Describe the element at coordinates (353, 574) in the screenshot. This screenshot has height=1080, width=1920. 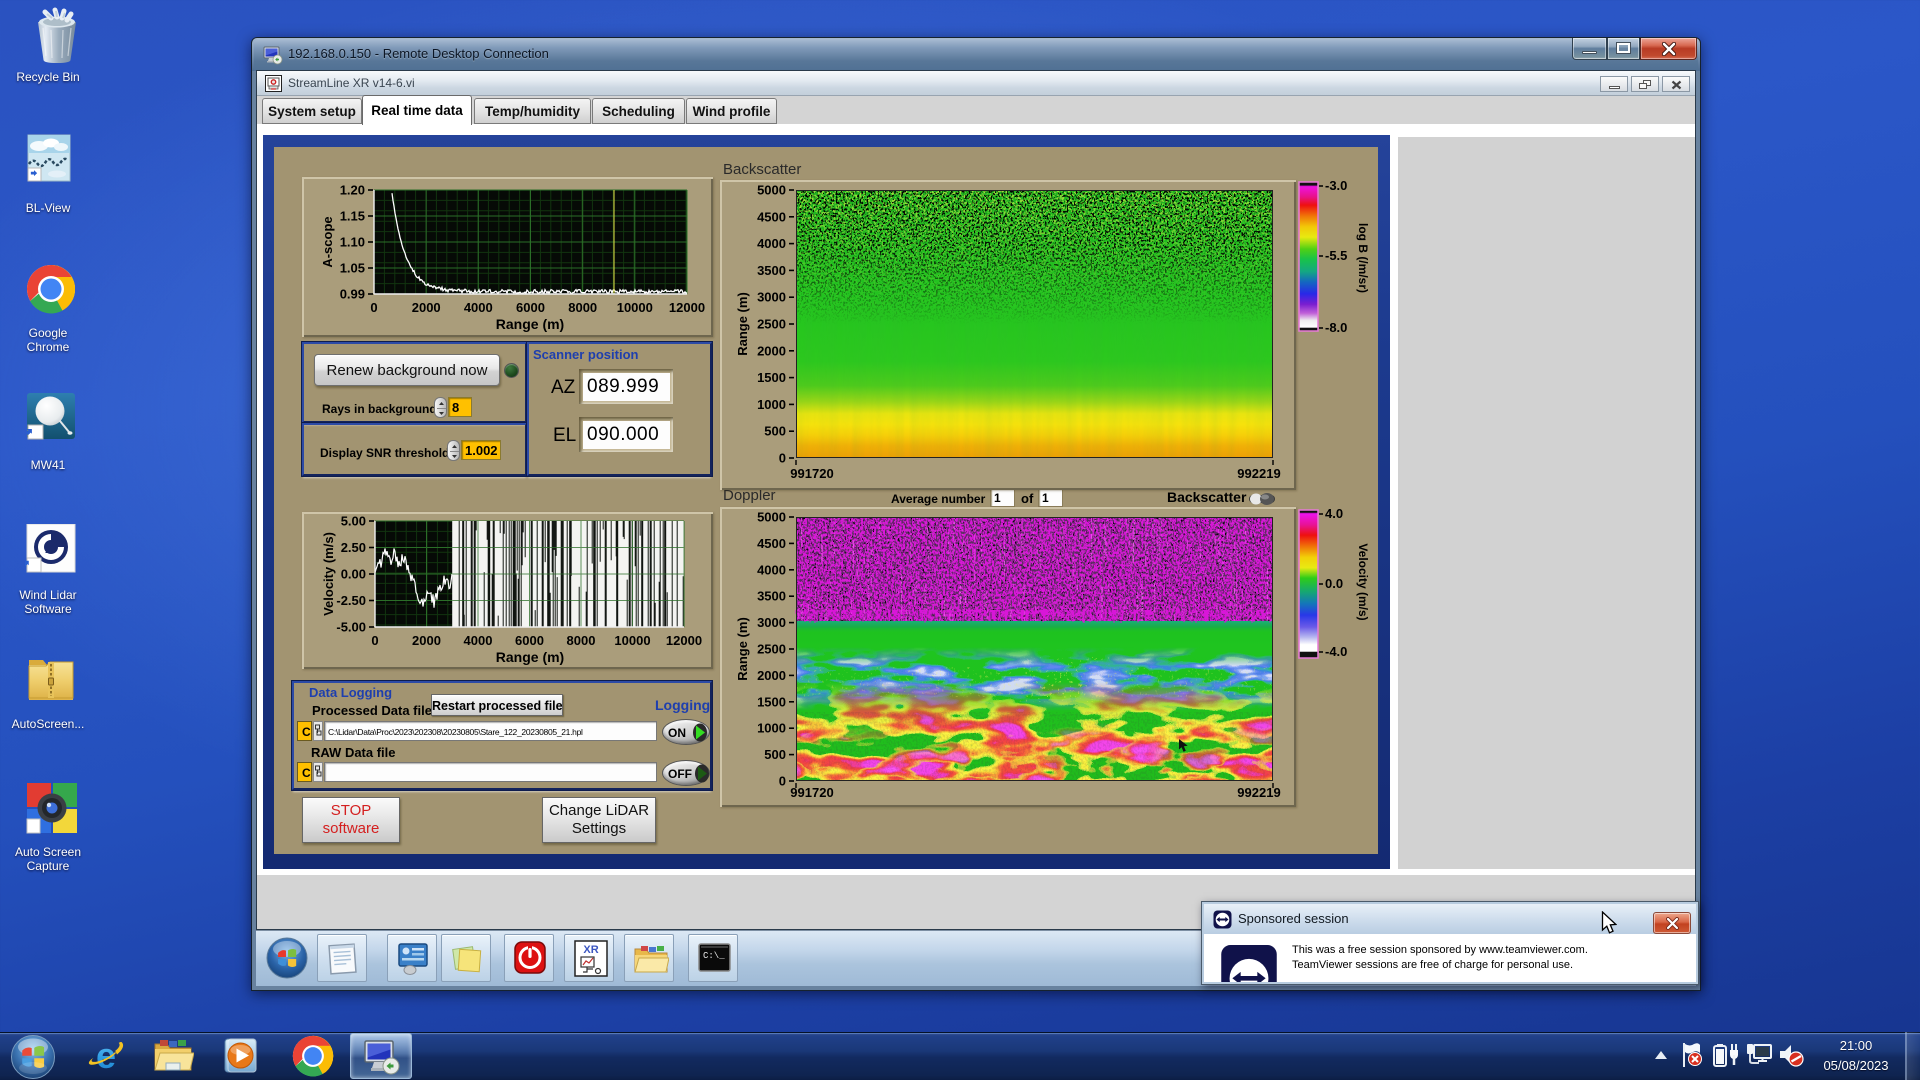
I see `svg-text: 0.00` at that location.